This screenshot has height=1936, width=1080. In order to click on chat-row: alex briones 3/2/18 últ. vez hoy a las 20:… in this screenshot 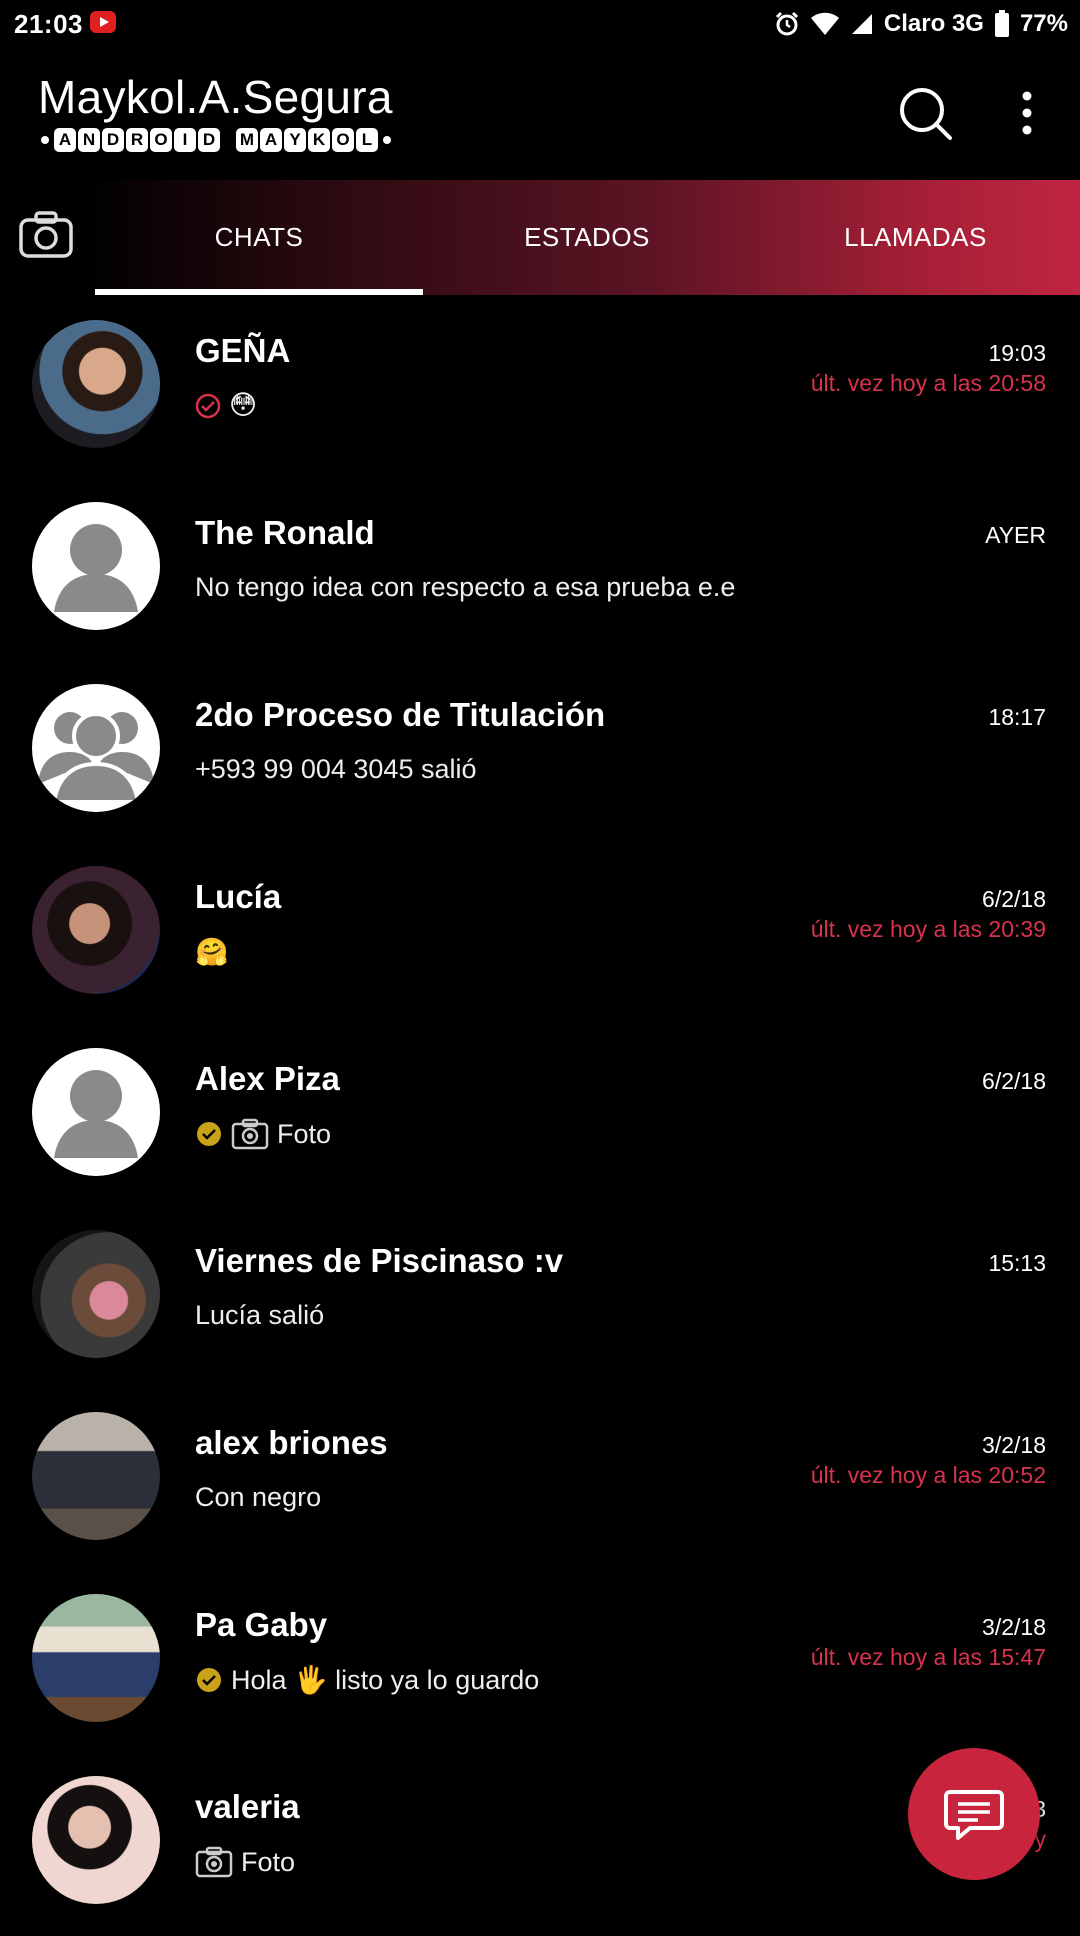, I will do `click(540, 1482)`.